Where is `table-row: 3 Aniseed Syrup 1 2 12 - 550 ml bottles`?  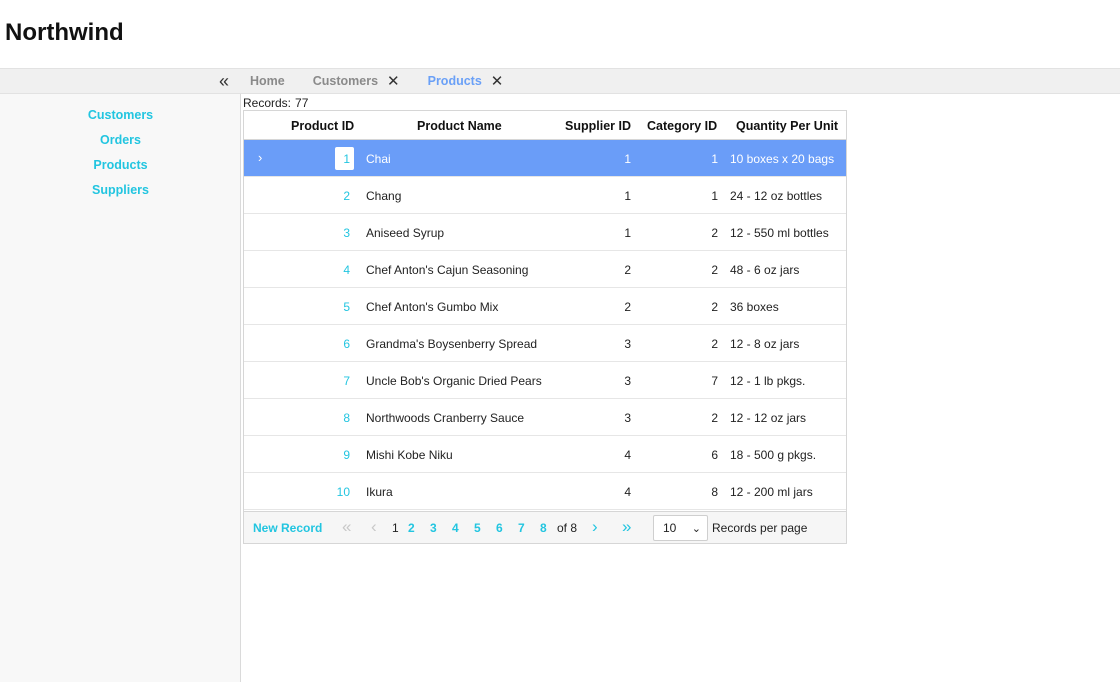 table-row: 3 Aniseed Syrup 1 2 12 - 550 ml bottles is located at coordinates (545, 232).